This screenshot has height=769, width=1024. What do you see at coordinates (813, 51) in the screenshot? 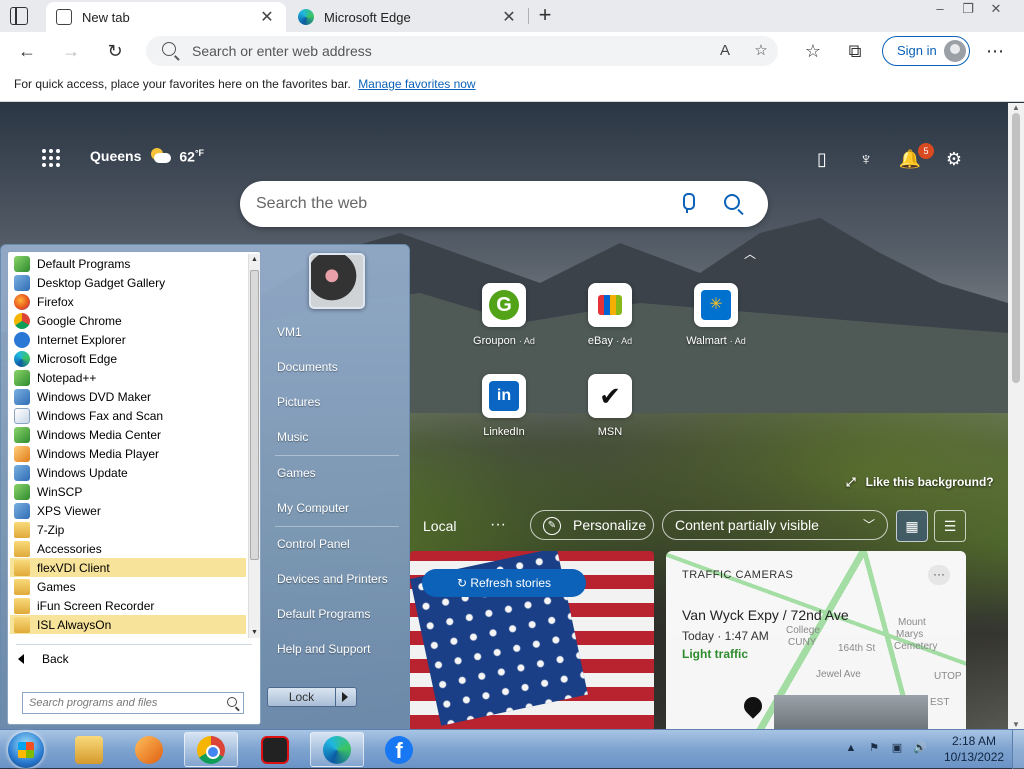
I see `favorites-icon: ☆` at bounding box center [813, 51].